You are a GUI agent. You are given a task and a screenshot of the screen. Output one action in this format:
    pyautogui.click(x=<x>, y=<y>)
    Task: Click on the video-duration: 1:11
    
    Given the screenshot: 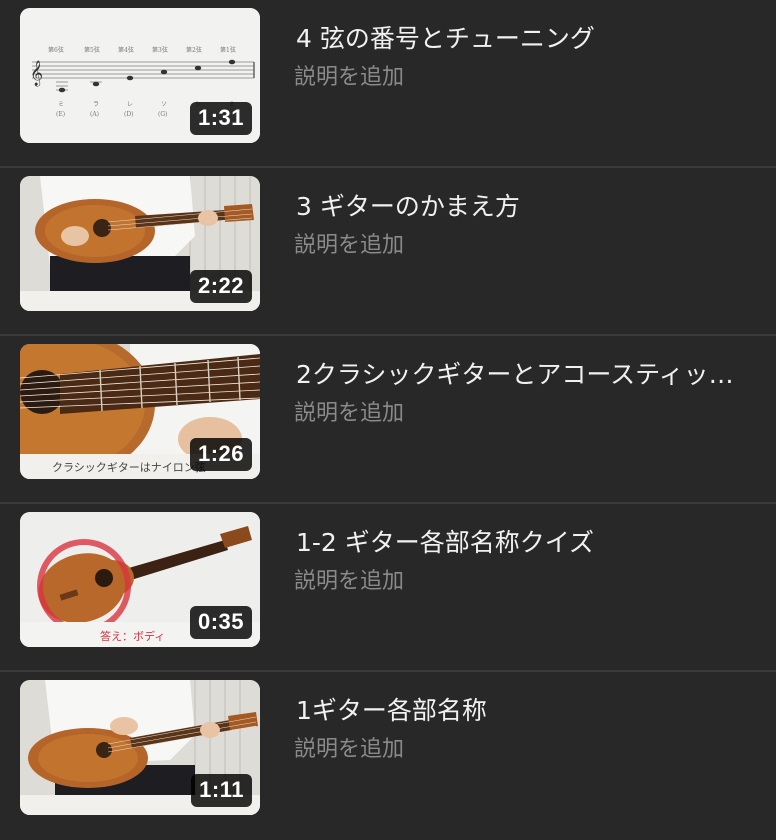 What is the action you would take?
    pyautogui.click(x=221, y=790)
    